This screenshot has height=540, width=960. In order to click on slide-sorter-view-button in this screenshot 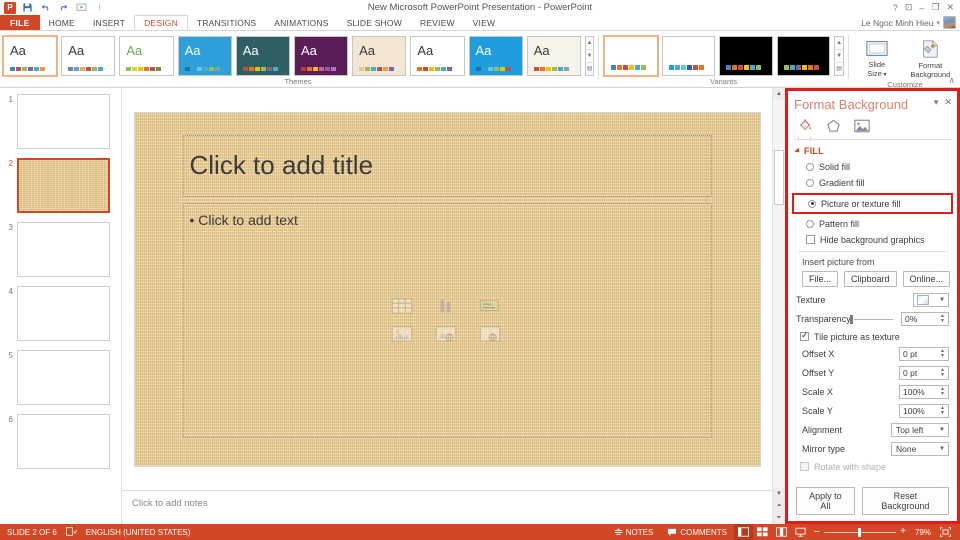, I will do `click(762, 532)`.